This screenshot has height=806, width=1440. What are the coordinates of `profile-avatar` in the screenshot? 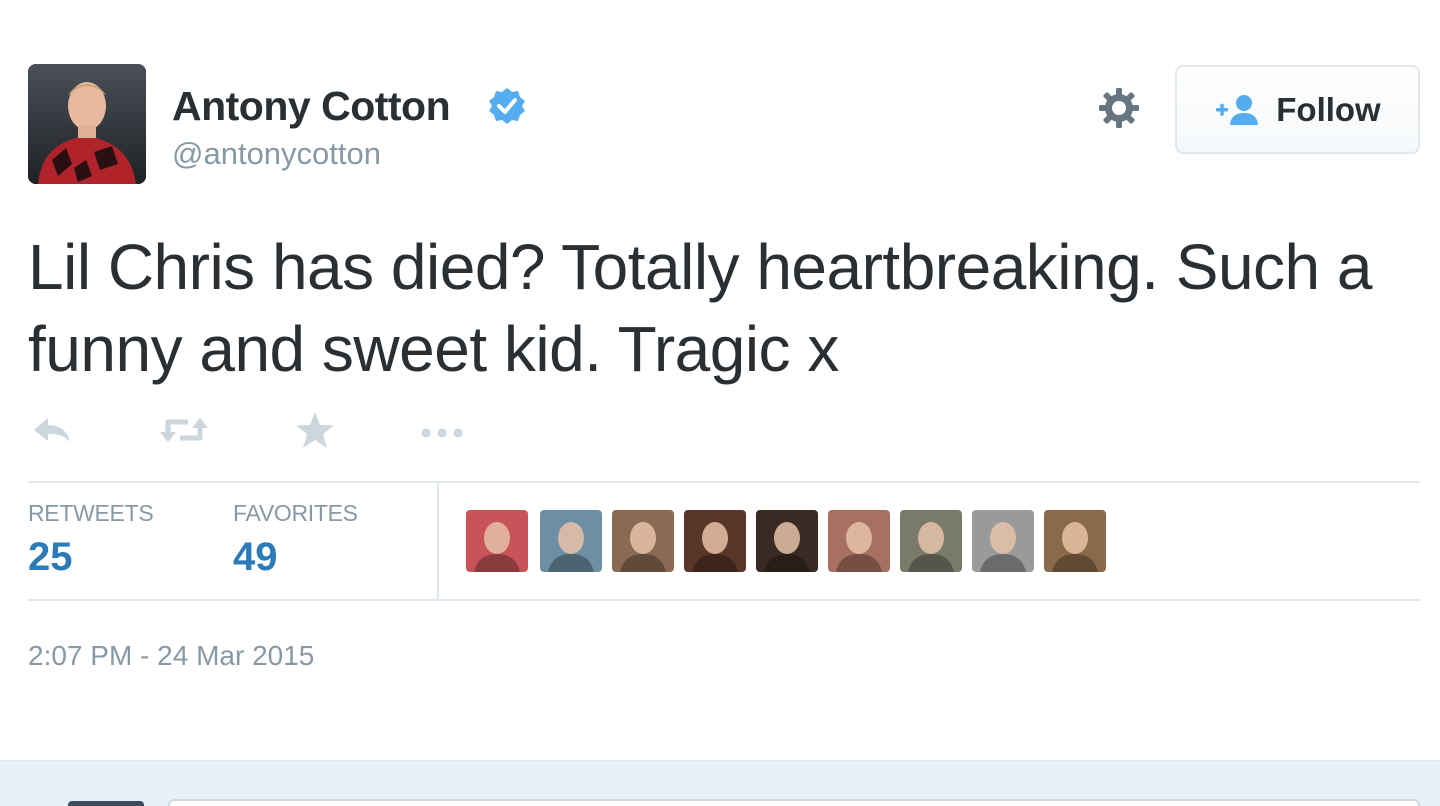 It's located at (87, 124).